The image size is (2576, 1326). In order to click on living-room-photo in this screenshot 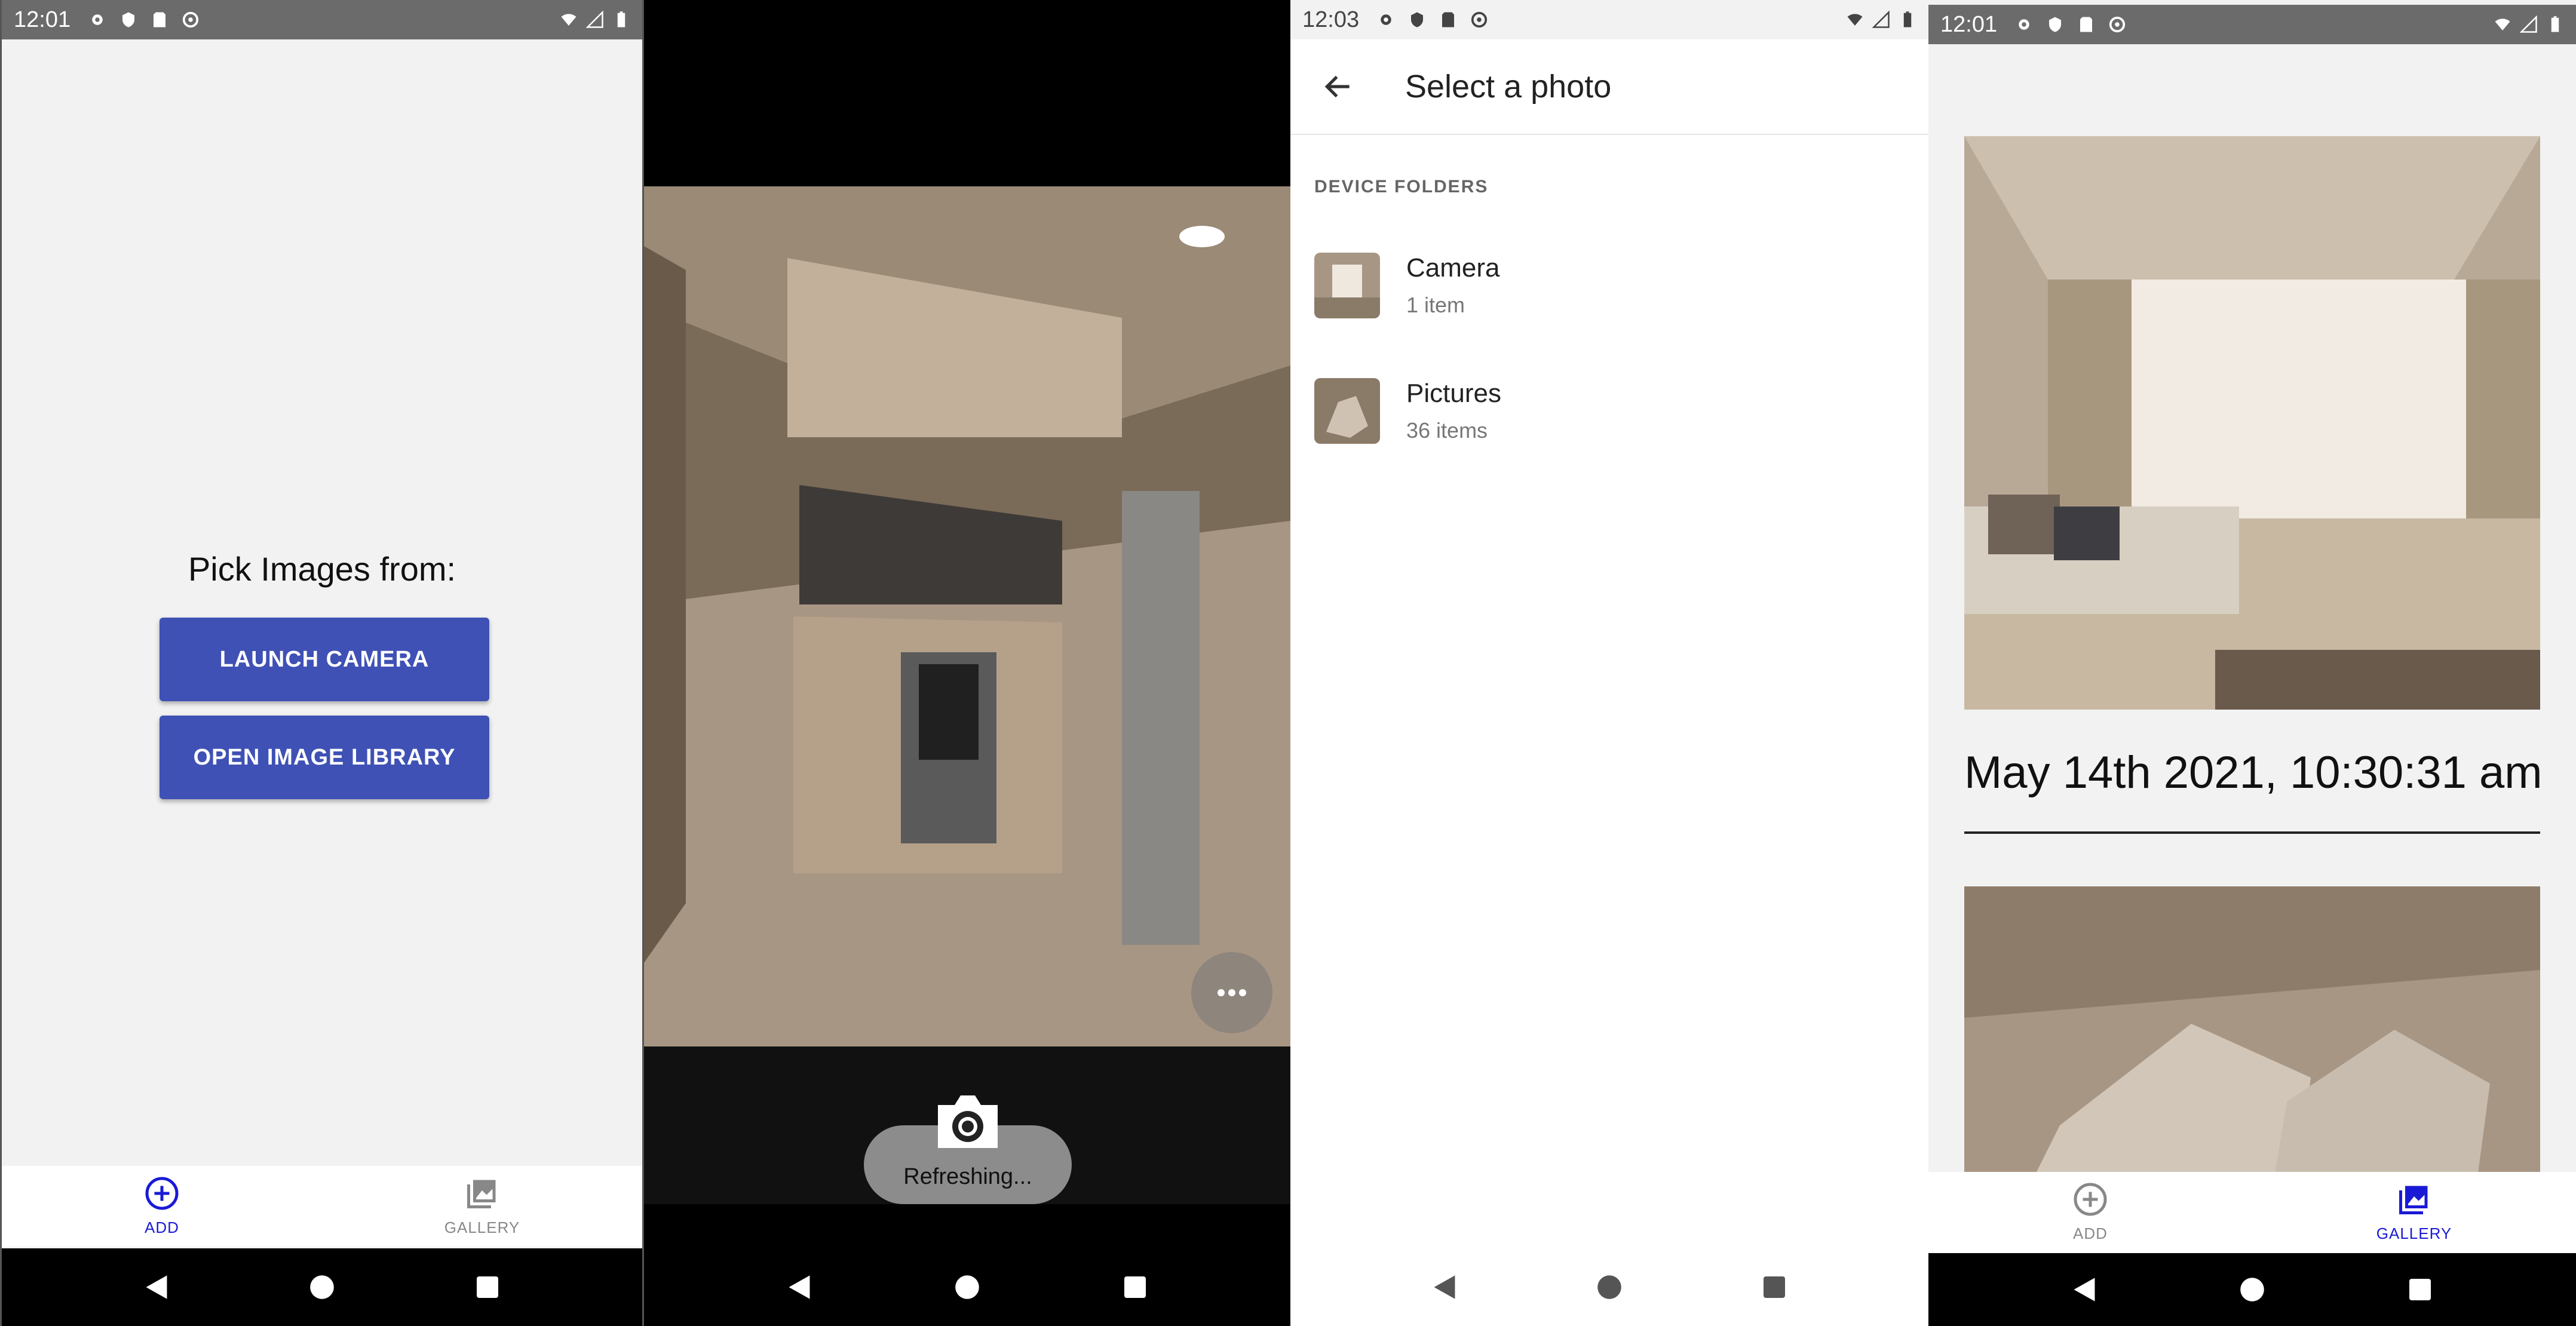, I will do `click(2252, 423)`.